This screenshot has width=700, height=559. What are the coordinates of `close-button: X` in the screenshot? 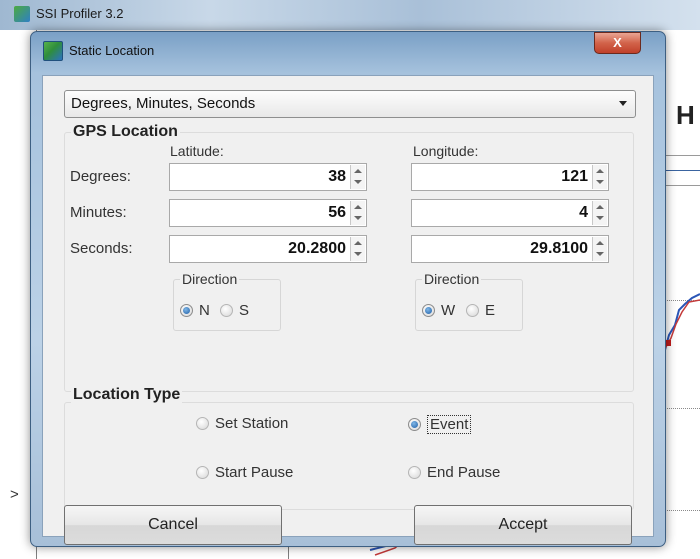 It's located at (617, 43).